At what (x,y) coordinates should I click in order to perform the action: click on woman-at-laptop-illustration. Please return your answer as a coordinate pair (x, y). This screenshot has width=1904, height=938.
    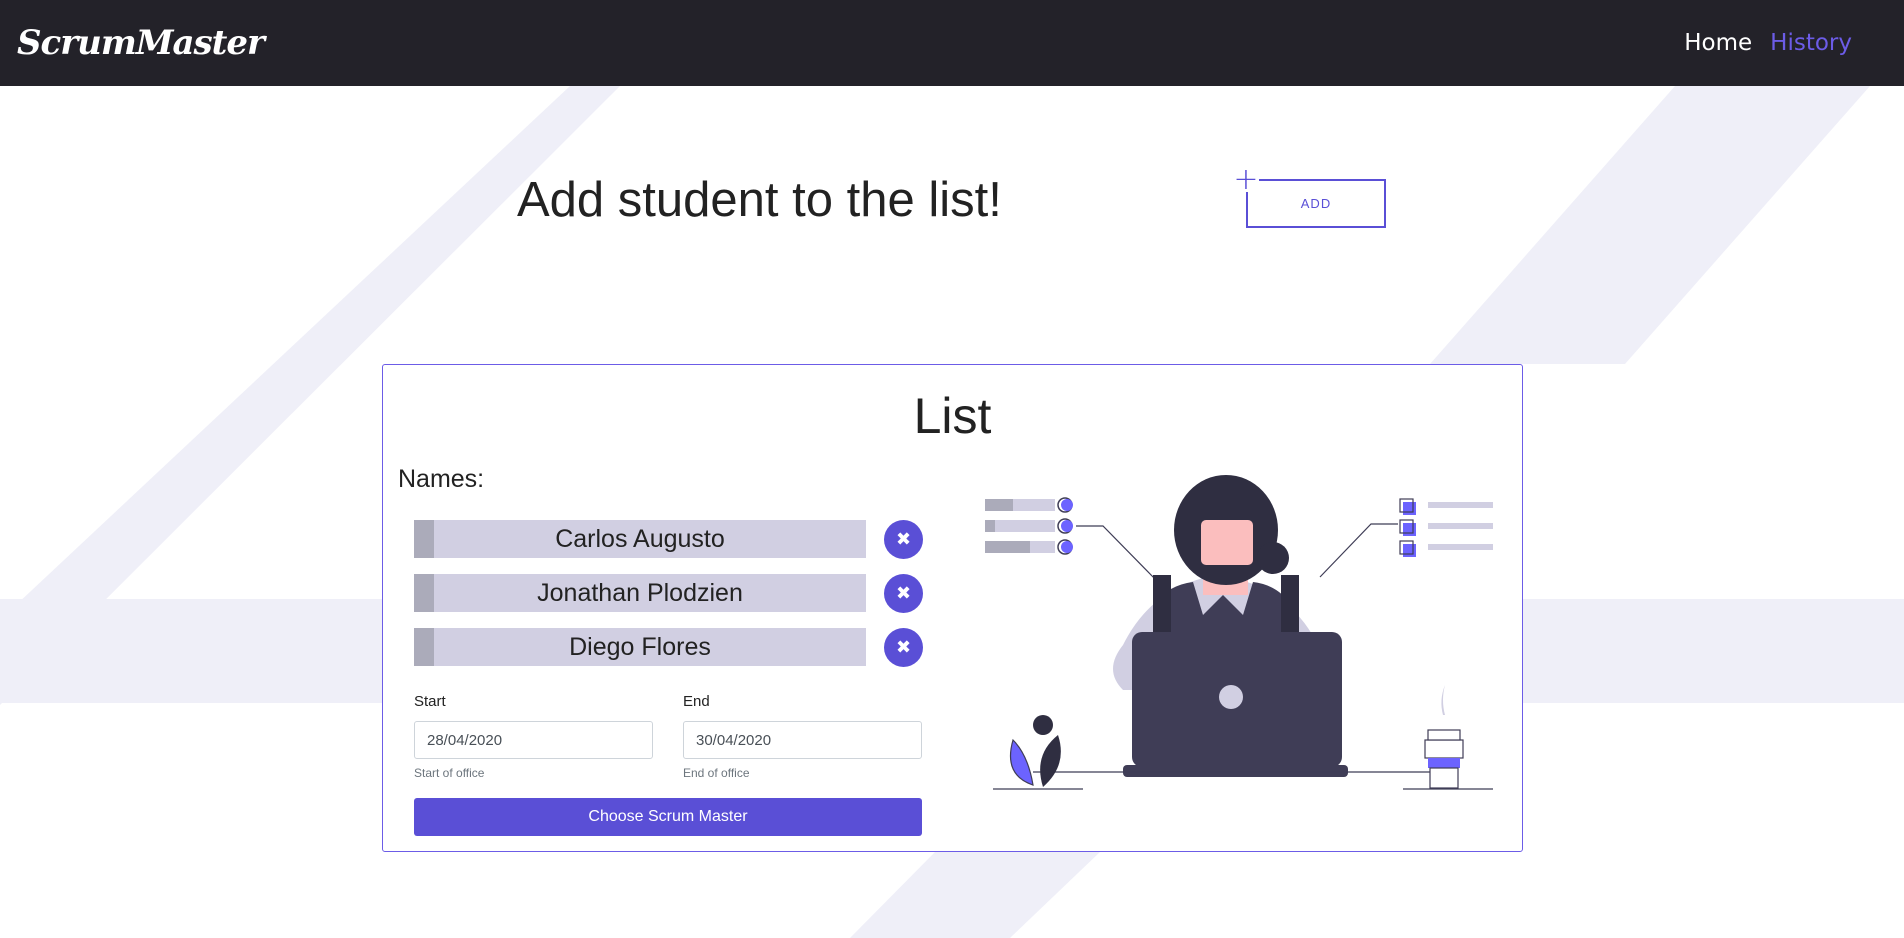
    Looking at the image, I should click on (1239, 632).